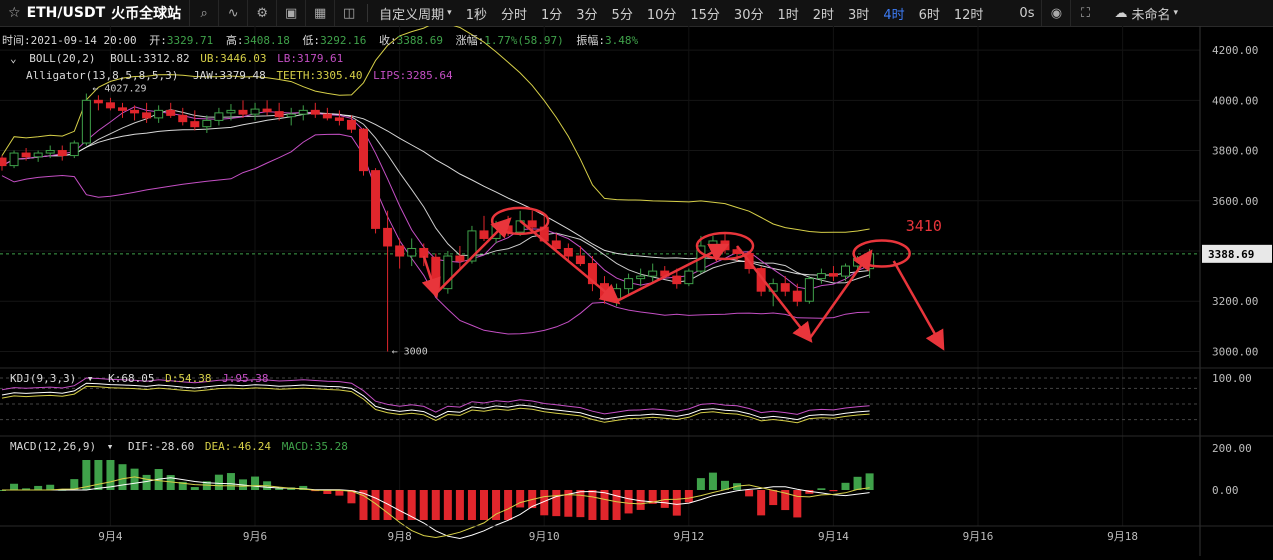 This screenshot has height=560, width=1273. I want to click on price-tick-label: 3200.00, so click(1235, 301).